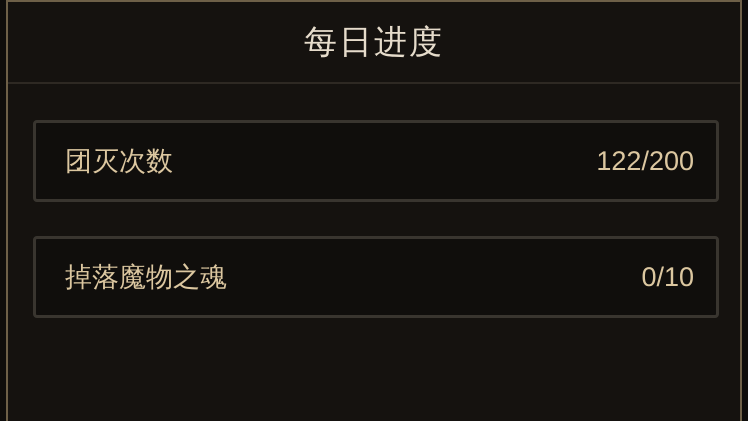 The image size is (748, 421). What do you see at coordinates (645, 161) in the screenshot?
I see `progress-count: 122/200` at bounding box center [645, 161].